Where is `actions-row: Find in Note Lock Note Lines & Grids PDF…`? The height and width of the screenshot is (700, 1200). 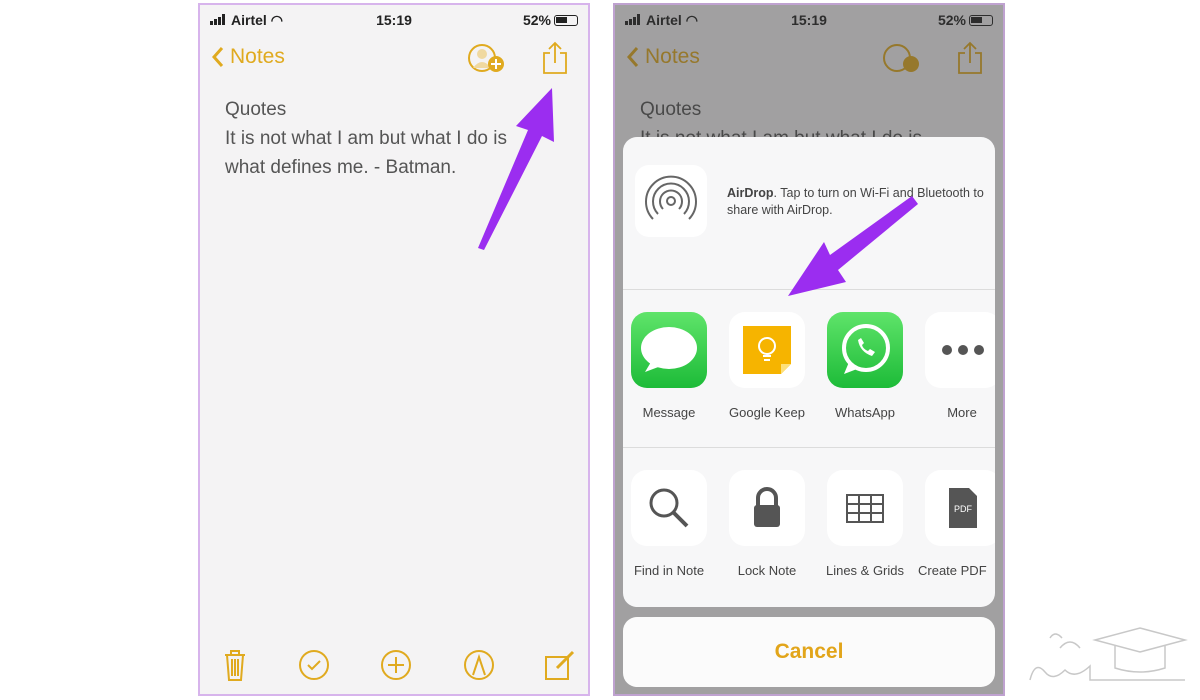
actions-row: Find in Note Lock Note Lines & Grids PDF… is located at coordinates (809, 527).